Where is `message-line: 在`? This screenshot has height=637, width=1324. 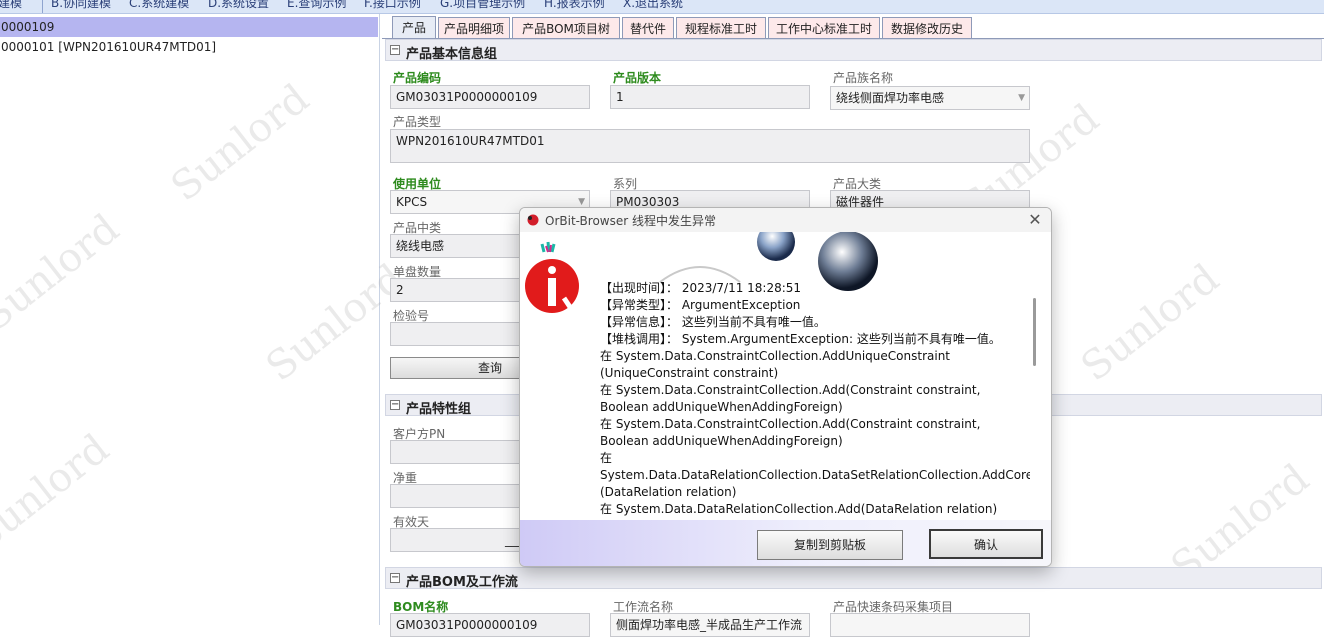
message-line: 在 is located at coordinates (606, 458).